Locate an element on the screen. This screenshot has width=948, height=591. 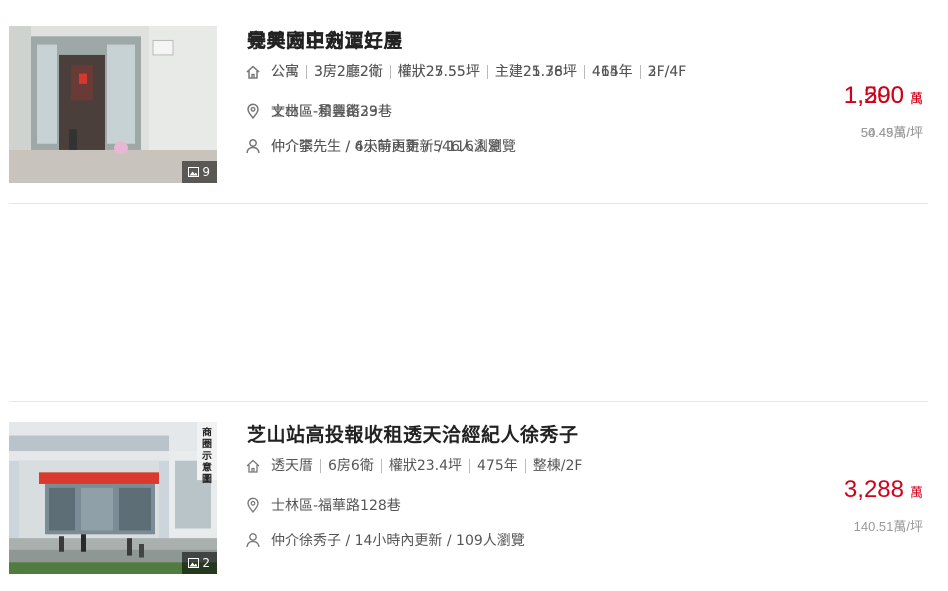
listing-specs-row: 透天厝 6房6衛 權狀23.4坪 475年 整棟/2F is located at coordinates (417, 466).